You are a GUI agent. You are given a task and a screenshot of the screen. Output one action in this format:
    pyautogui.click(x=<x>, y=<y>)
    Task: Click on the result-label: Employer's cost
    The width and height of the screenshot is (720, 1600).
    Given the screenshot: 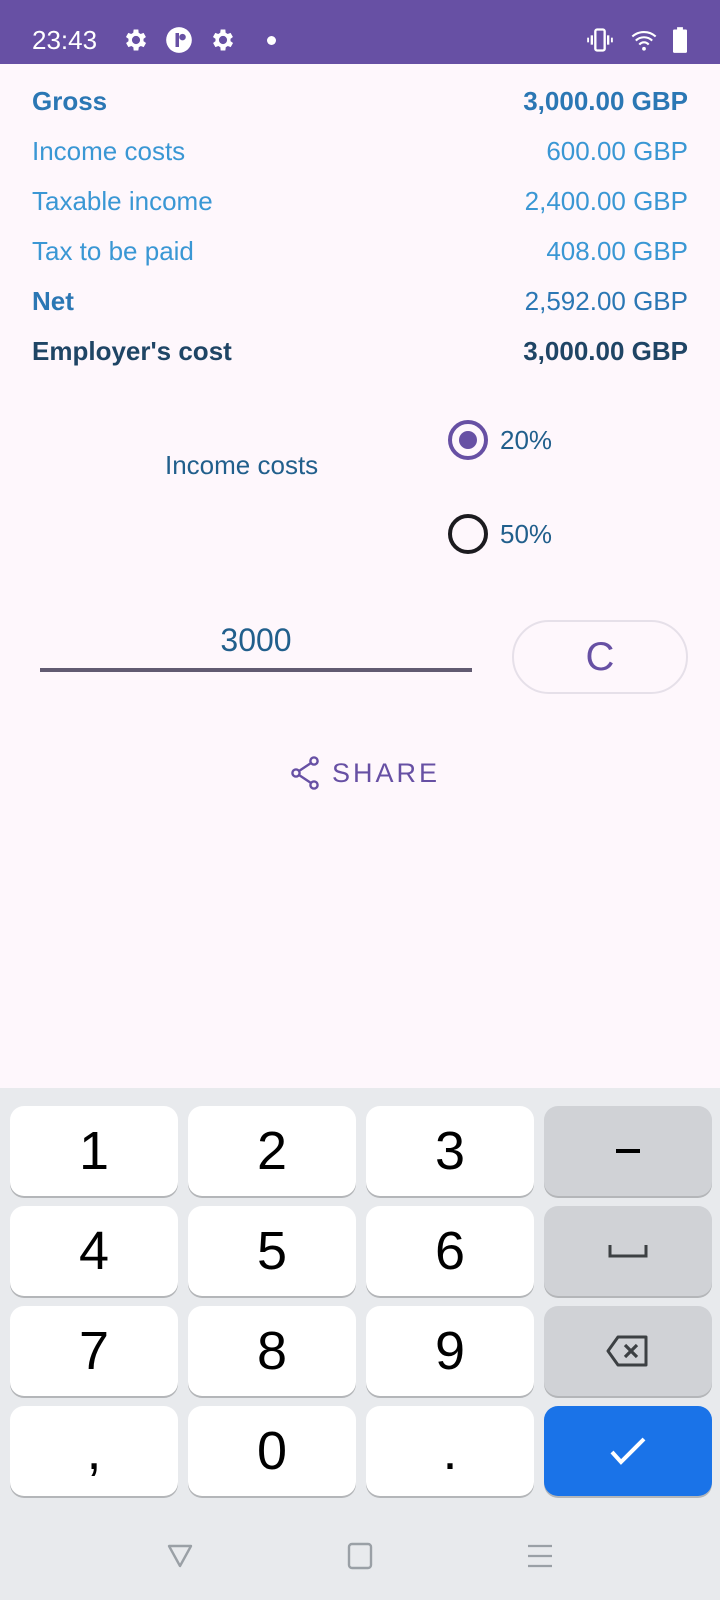 What is the action you would take?
    pyautogui.click(x=132, y=351)
    